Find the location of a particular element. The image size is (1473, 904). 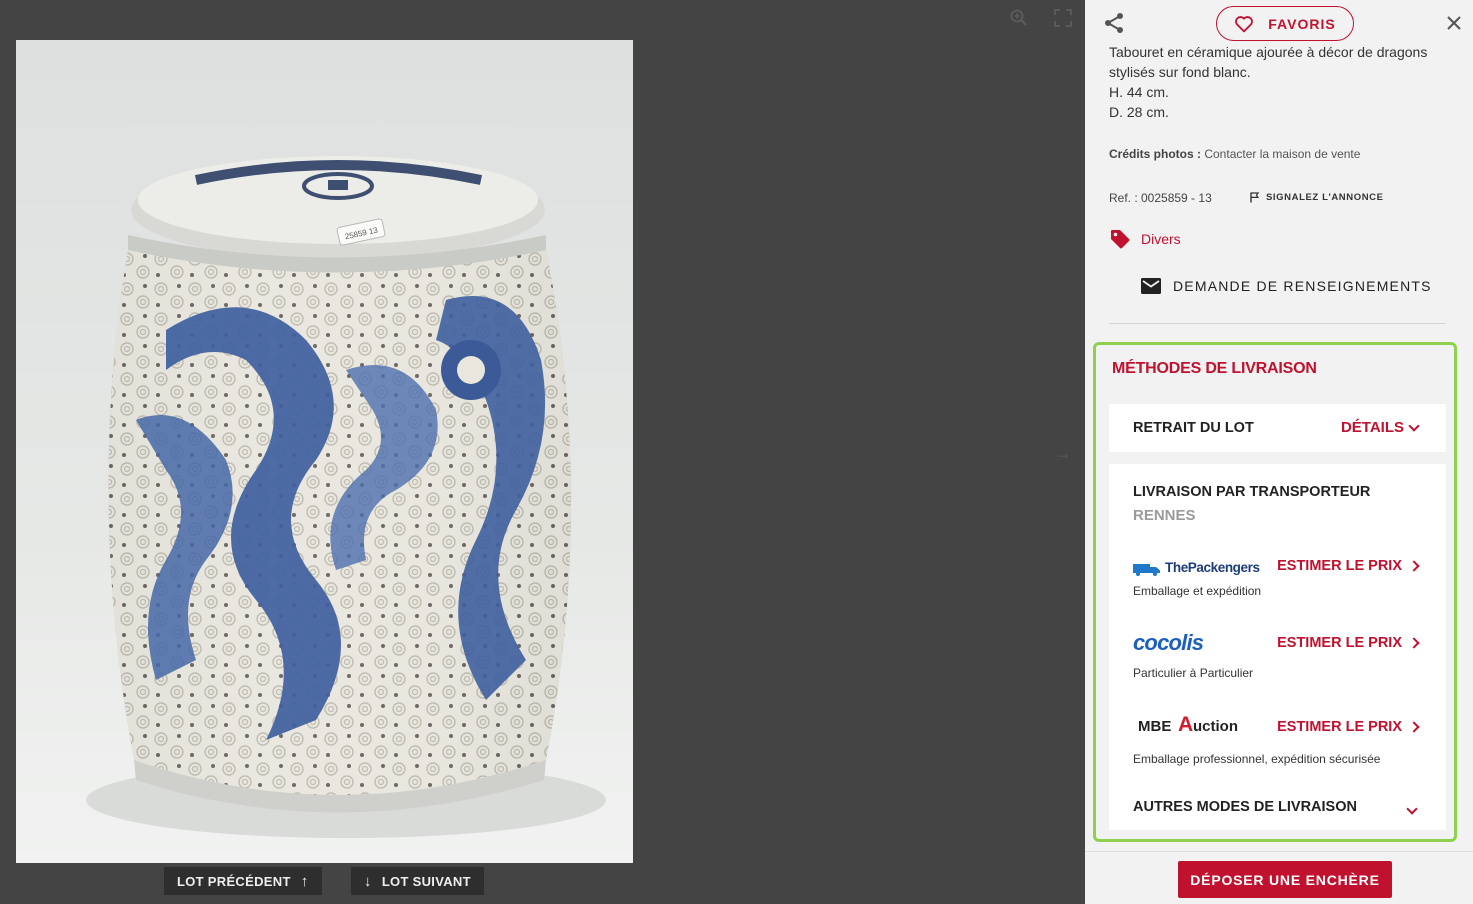

thepackengers-logo-text: ThePackengers is located at coordinates (1212, 567).